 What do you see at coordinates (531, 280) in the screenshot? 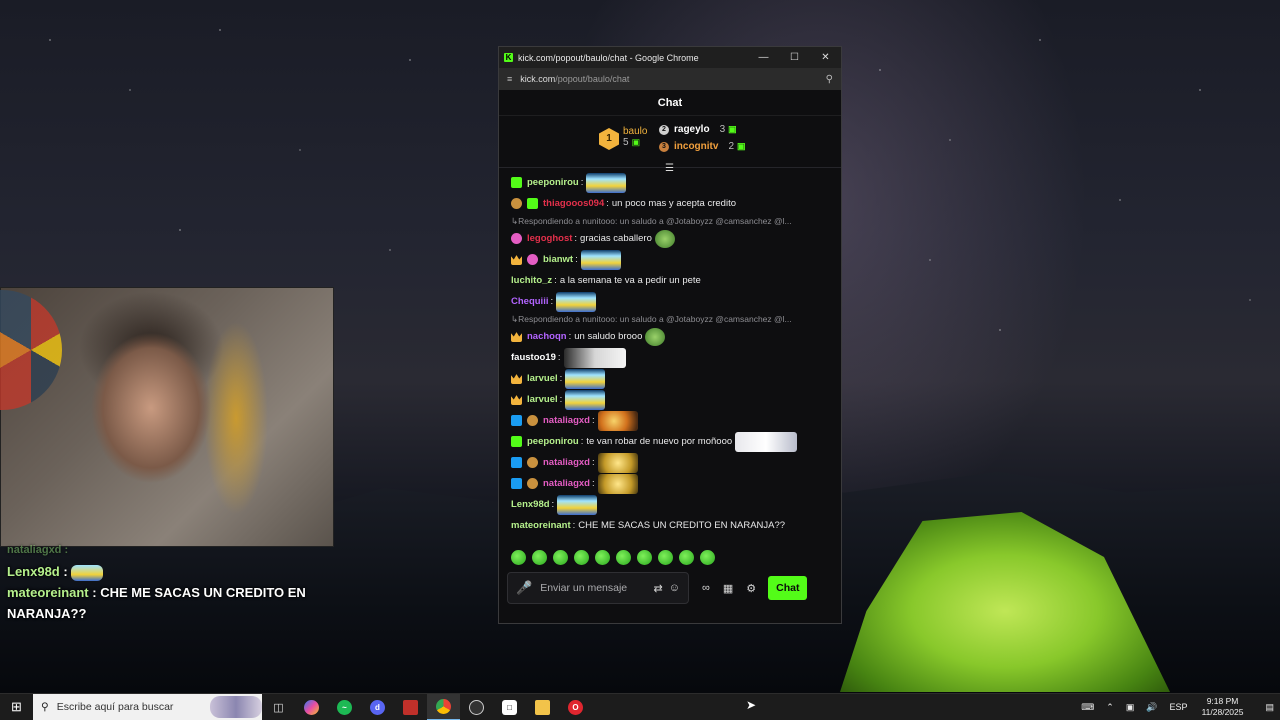
I see `chat-username: luchito_z` at bounding box center [531, 280].